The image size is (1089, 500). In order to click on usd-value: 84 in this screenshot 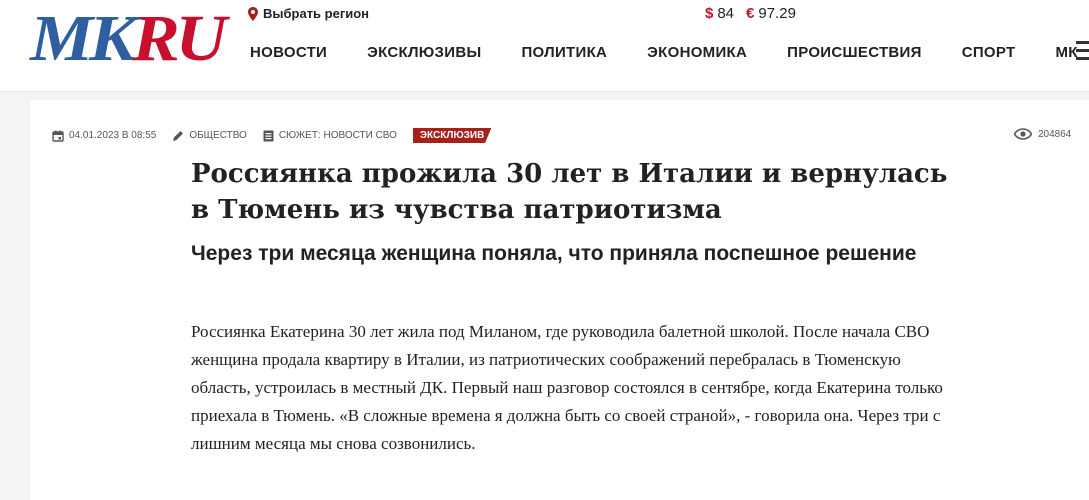, I will do `click(726, 13)`.